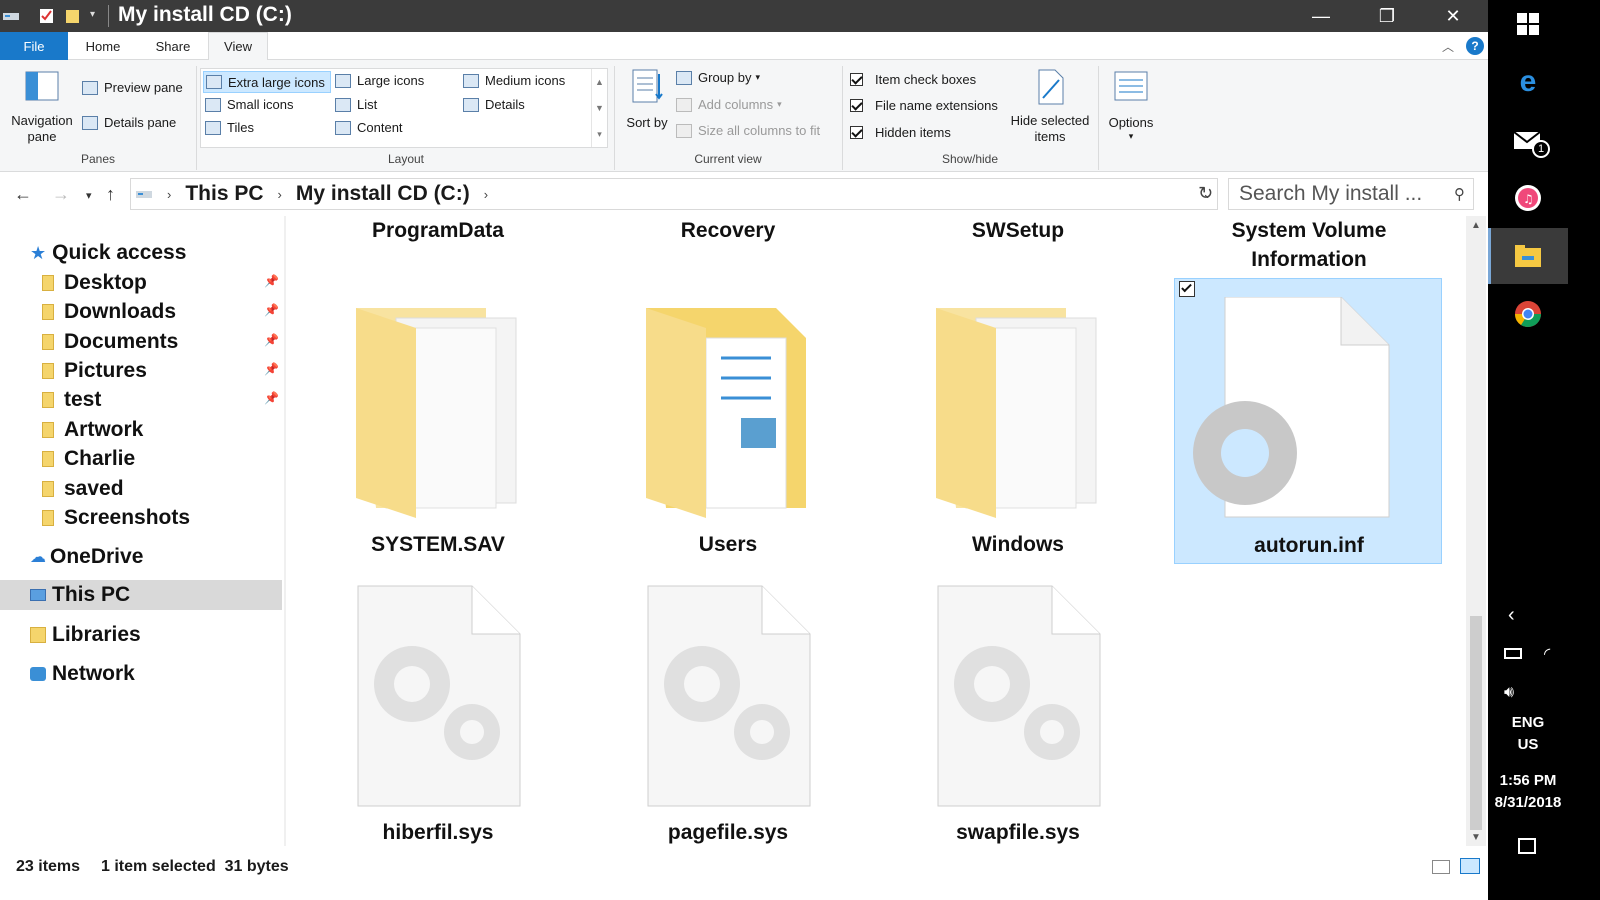 This screenshot has width=1600, height=900. I want to click on details-pane-button: Details pane, so click(129, 122).